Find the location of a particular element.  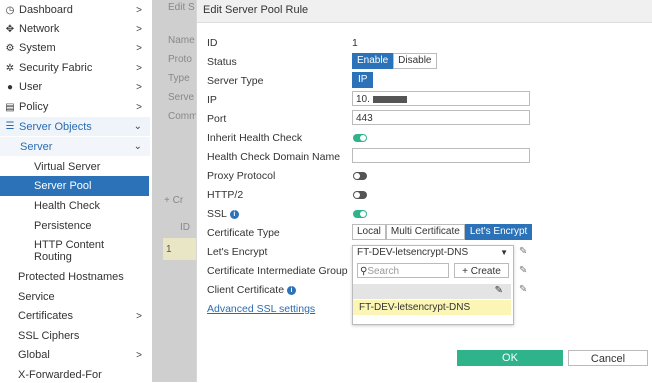

certificate-type-selector: Local Multi Certificate Let's Encrypt is located at coordinates (442, 232).